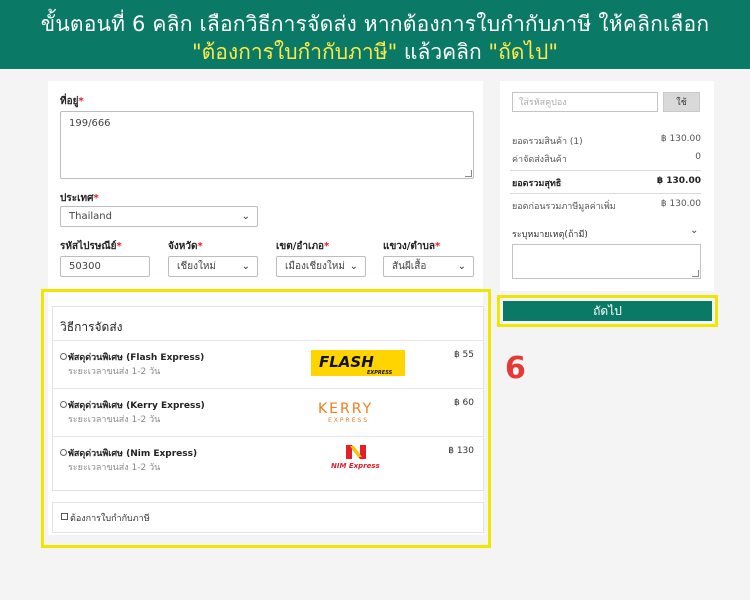  What do you see at coordinates (680, 204) in the screenshot?
I see `pre-vat-value: ฿ 130.00` at bounding box center [680, 204].